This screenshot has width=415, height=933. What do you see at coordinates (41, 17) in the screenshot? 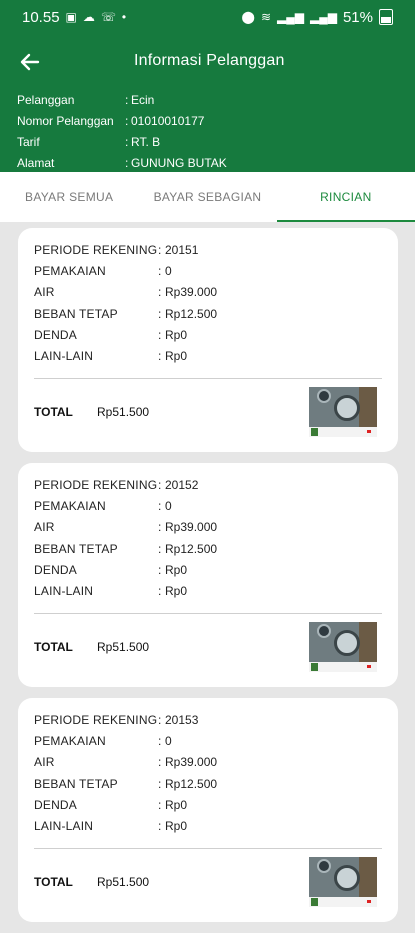
I see `status-time: 10.55` at bounding box center [41, 17].